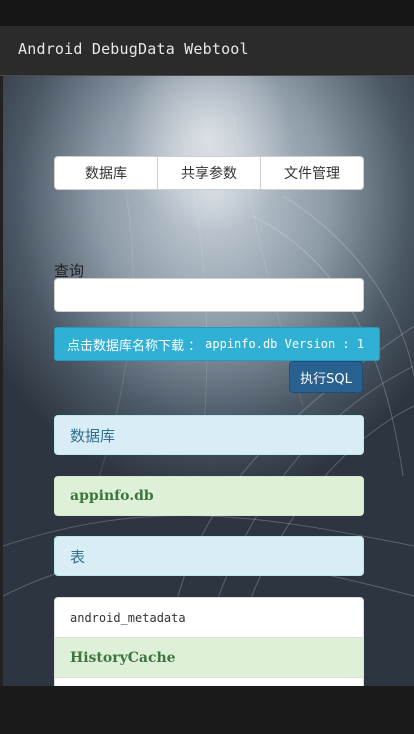  I want to click on nav-tabs: 数据库 共享参数 文件管理, so click(209, 173).